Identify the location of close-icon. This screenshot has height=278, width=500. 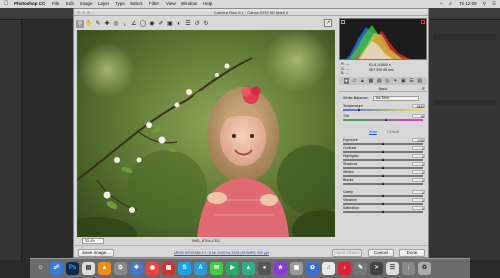
(78, 12).